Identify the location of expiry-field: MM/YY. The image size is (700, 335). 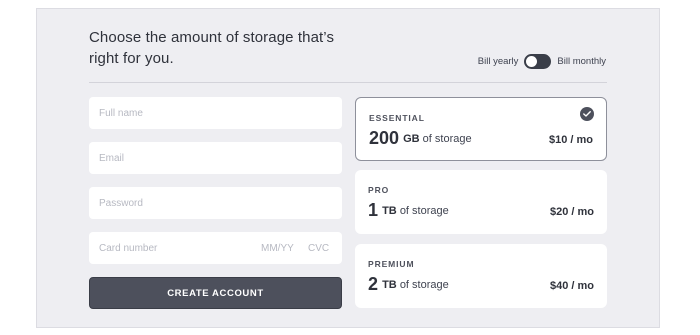
(277, 248).